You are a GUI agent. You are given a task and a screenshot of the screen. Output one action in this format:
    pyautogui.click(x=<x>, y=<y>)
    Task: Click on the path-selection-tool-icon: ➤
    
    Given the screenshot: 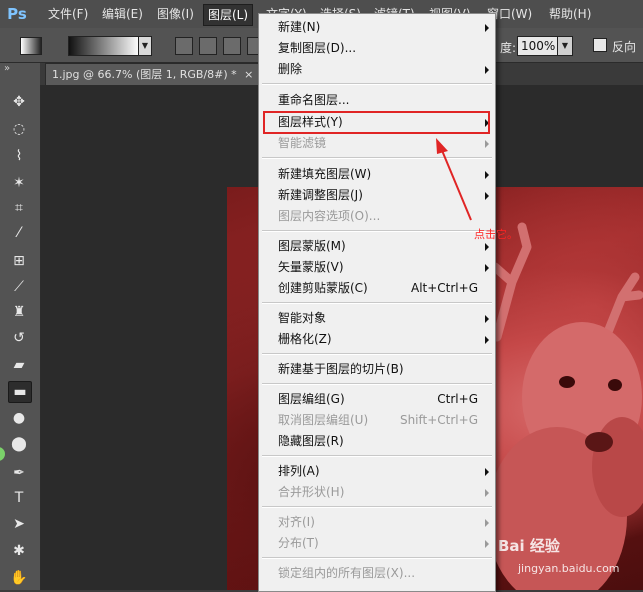 What is the action you would take?
    pyautogui.click(x=19, y=524)
    